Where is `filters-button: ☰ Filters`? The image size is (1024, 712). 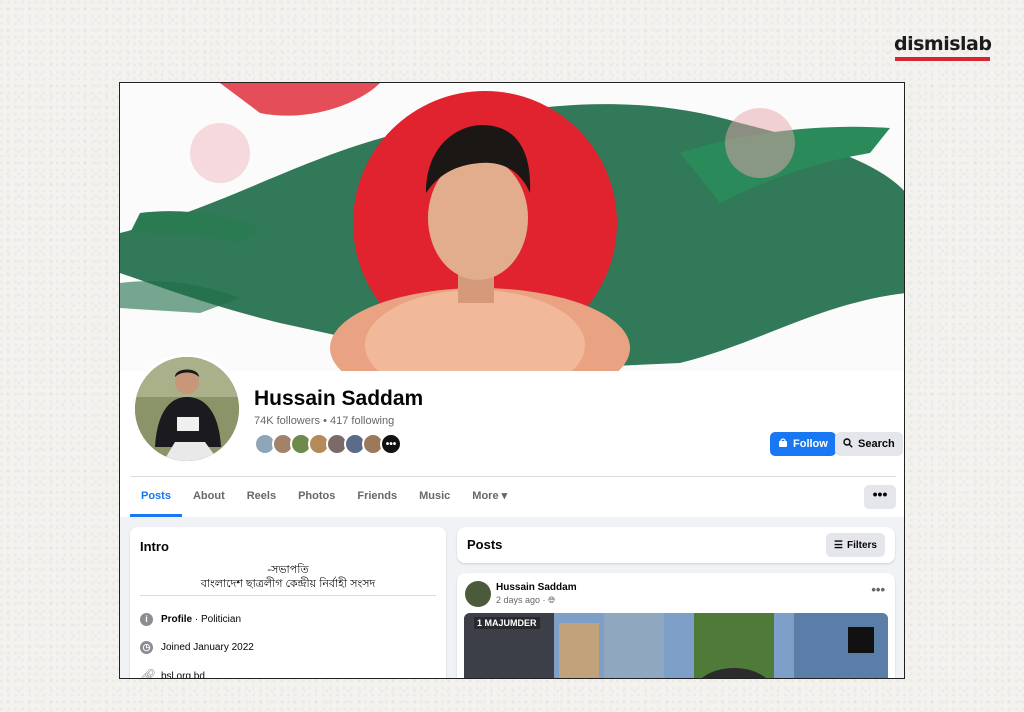 filters-button: ☰ Filters is located at coordinates (855, 545).